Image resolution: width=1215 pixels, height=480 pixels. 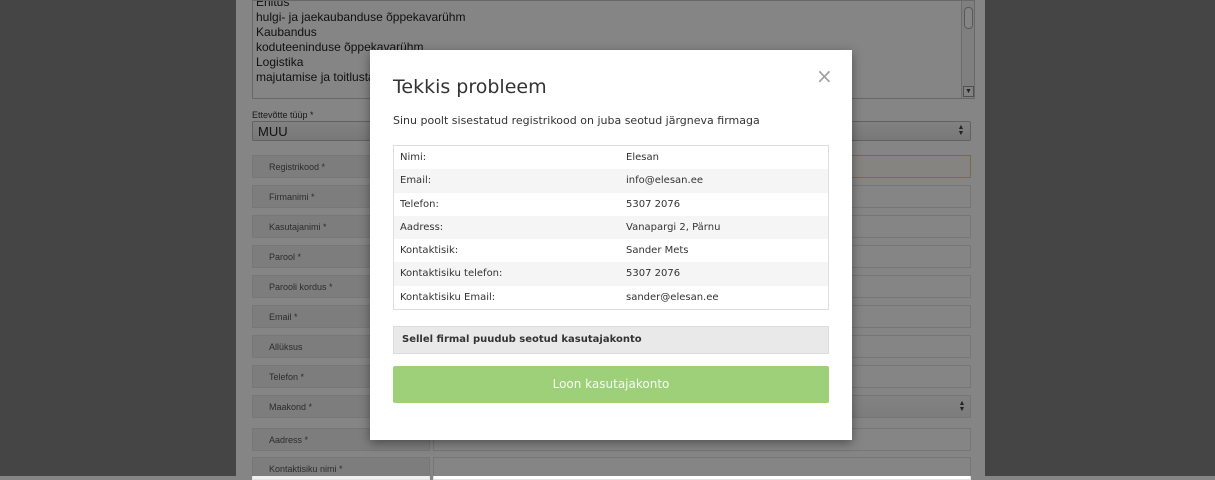 I want to click on close-icon: ×, so click(x=824, y=76).